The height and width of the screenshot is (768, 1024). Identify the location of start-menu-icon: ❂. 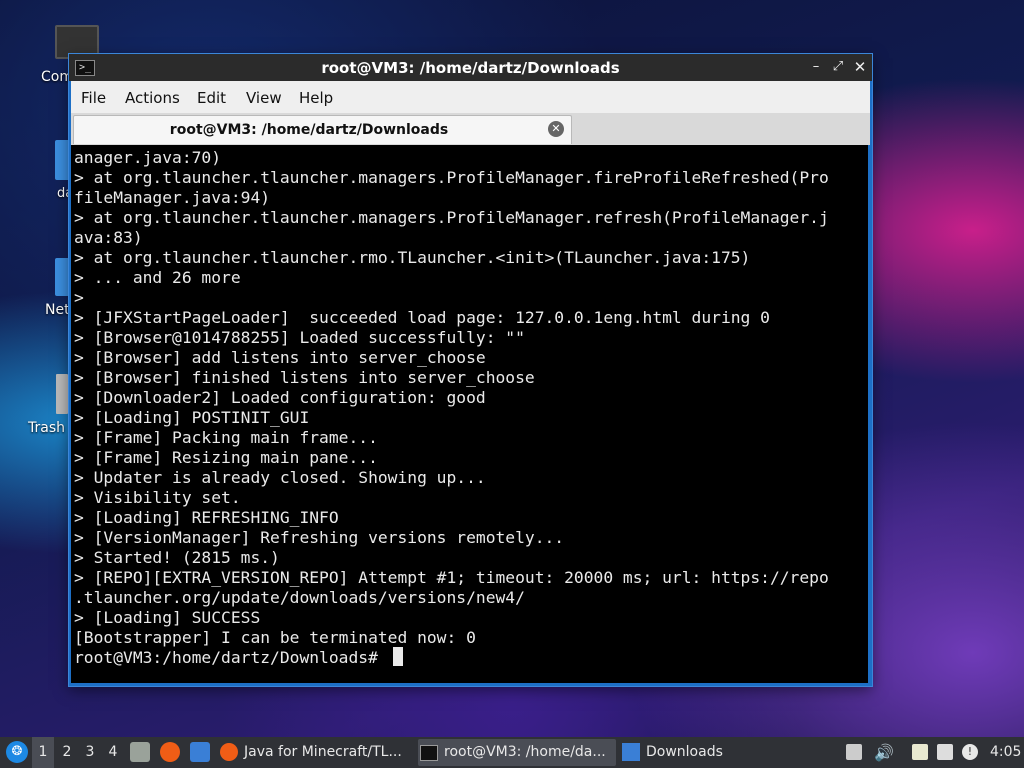
(17, 752).